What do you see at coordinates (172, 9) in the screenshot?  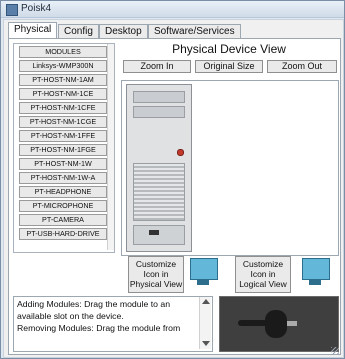 I see `title-bar: Poisk4` at bounding box center [172, 9].